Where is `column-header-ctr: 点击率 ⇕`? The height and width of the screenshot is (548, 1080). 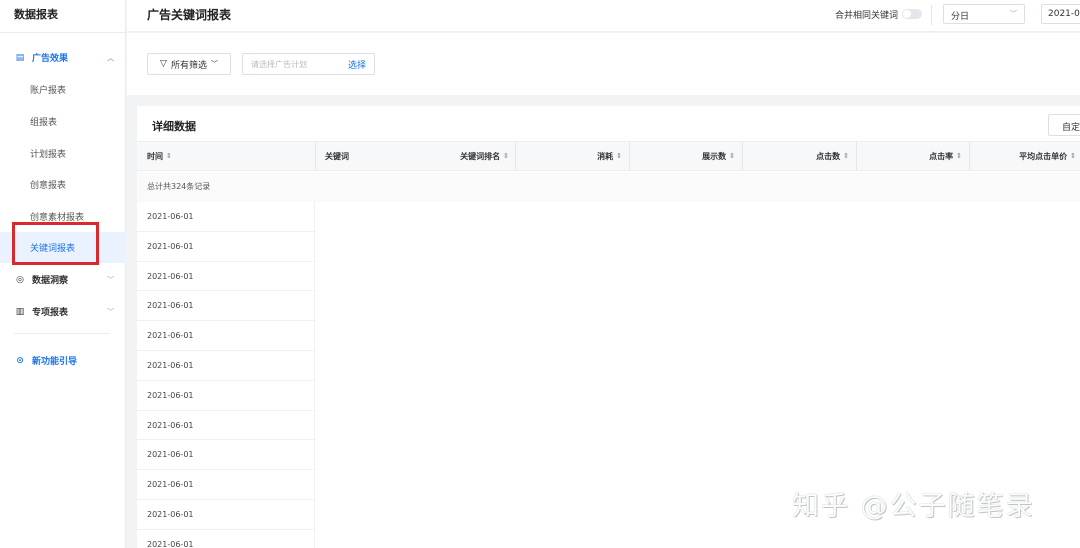 column-header-ctr: 点击率 ⇕ is located at coordinates (922, 156).